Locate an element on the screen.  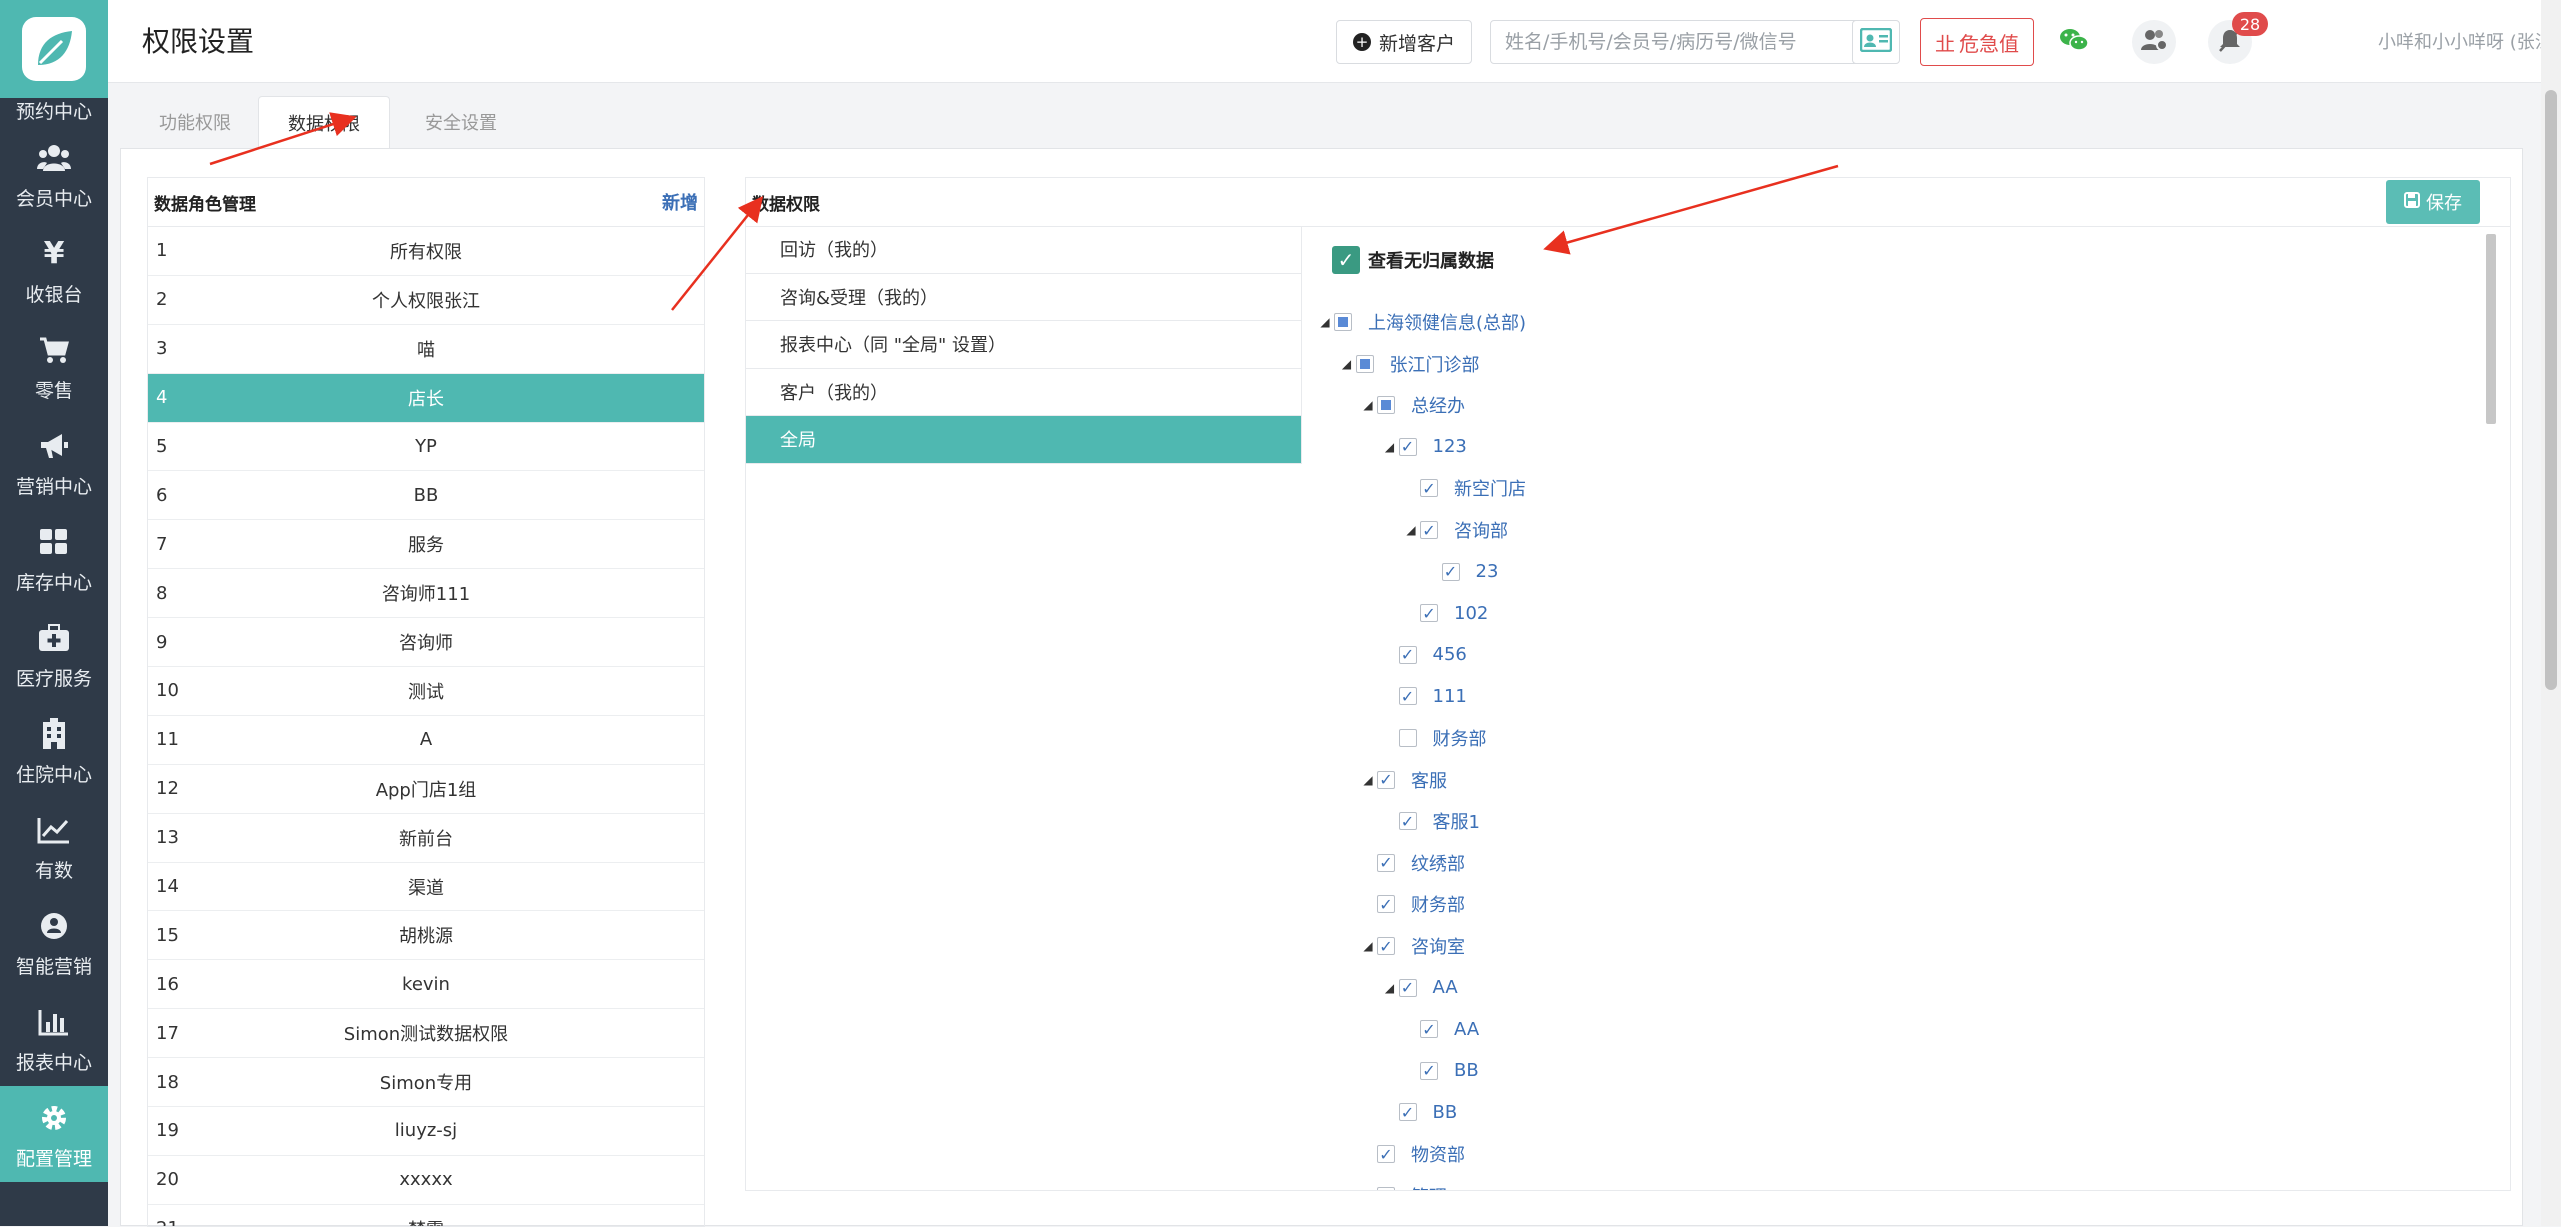
tree-node: ◢ ✓ 咨询室 is located at coordinates (1412, 946).